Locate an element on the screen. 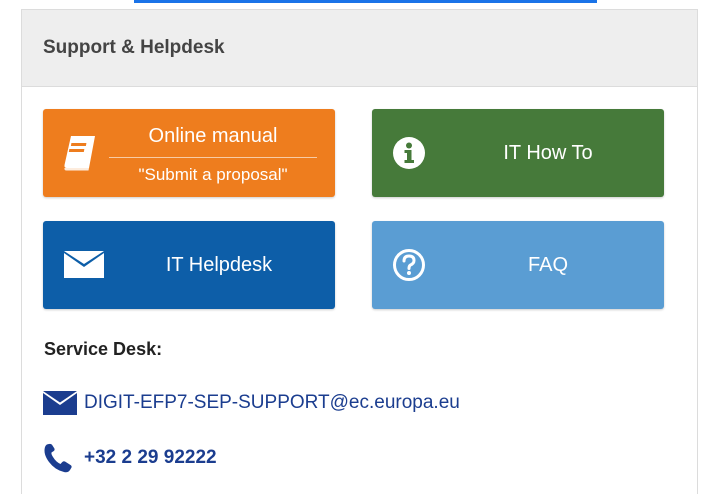  service-desk-title: Service Desk: is located at coordinates (103, 349).